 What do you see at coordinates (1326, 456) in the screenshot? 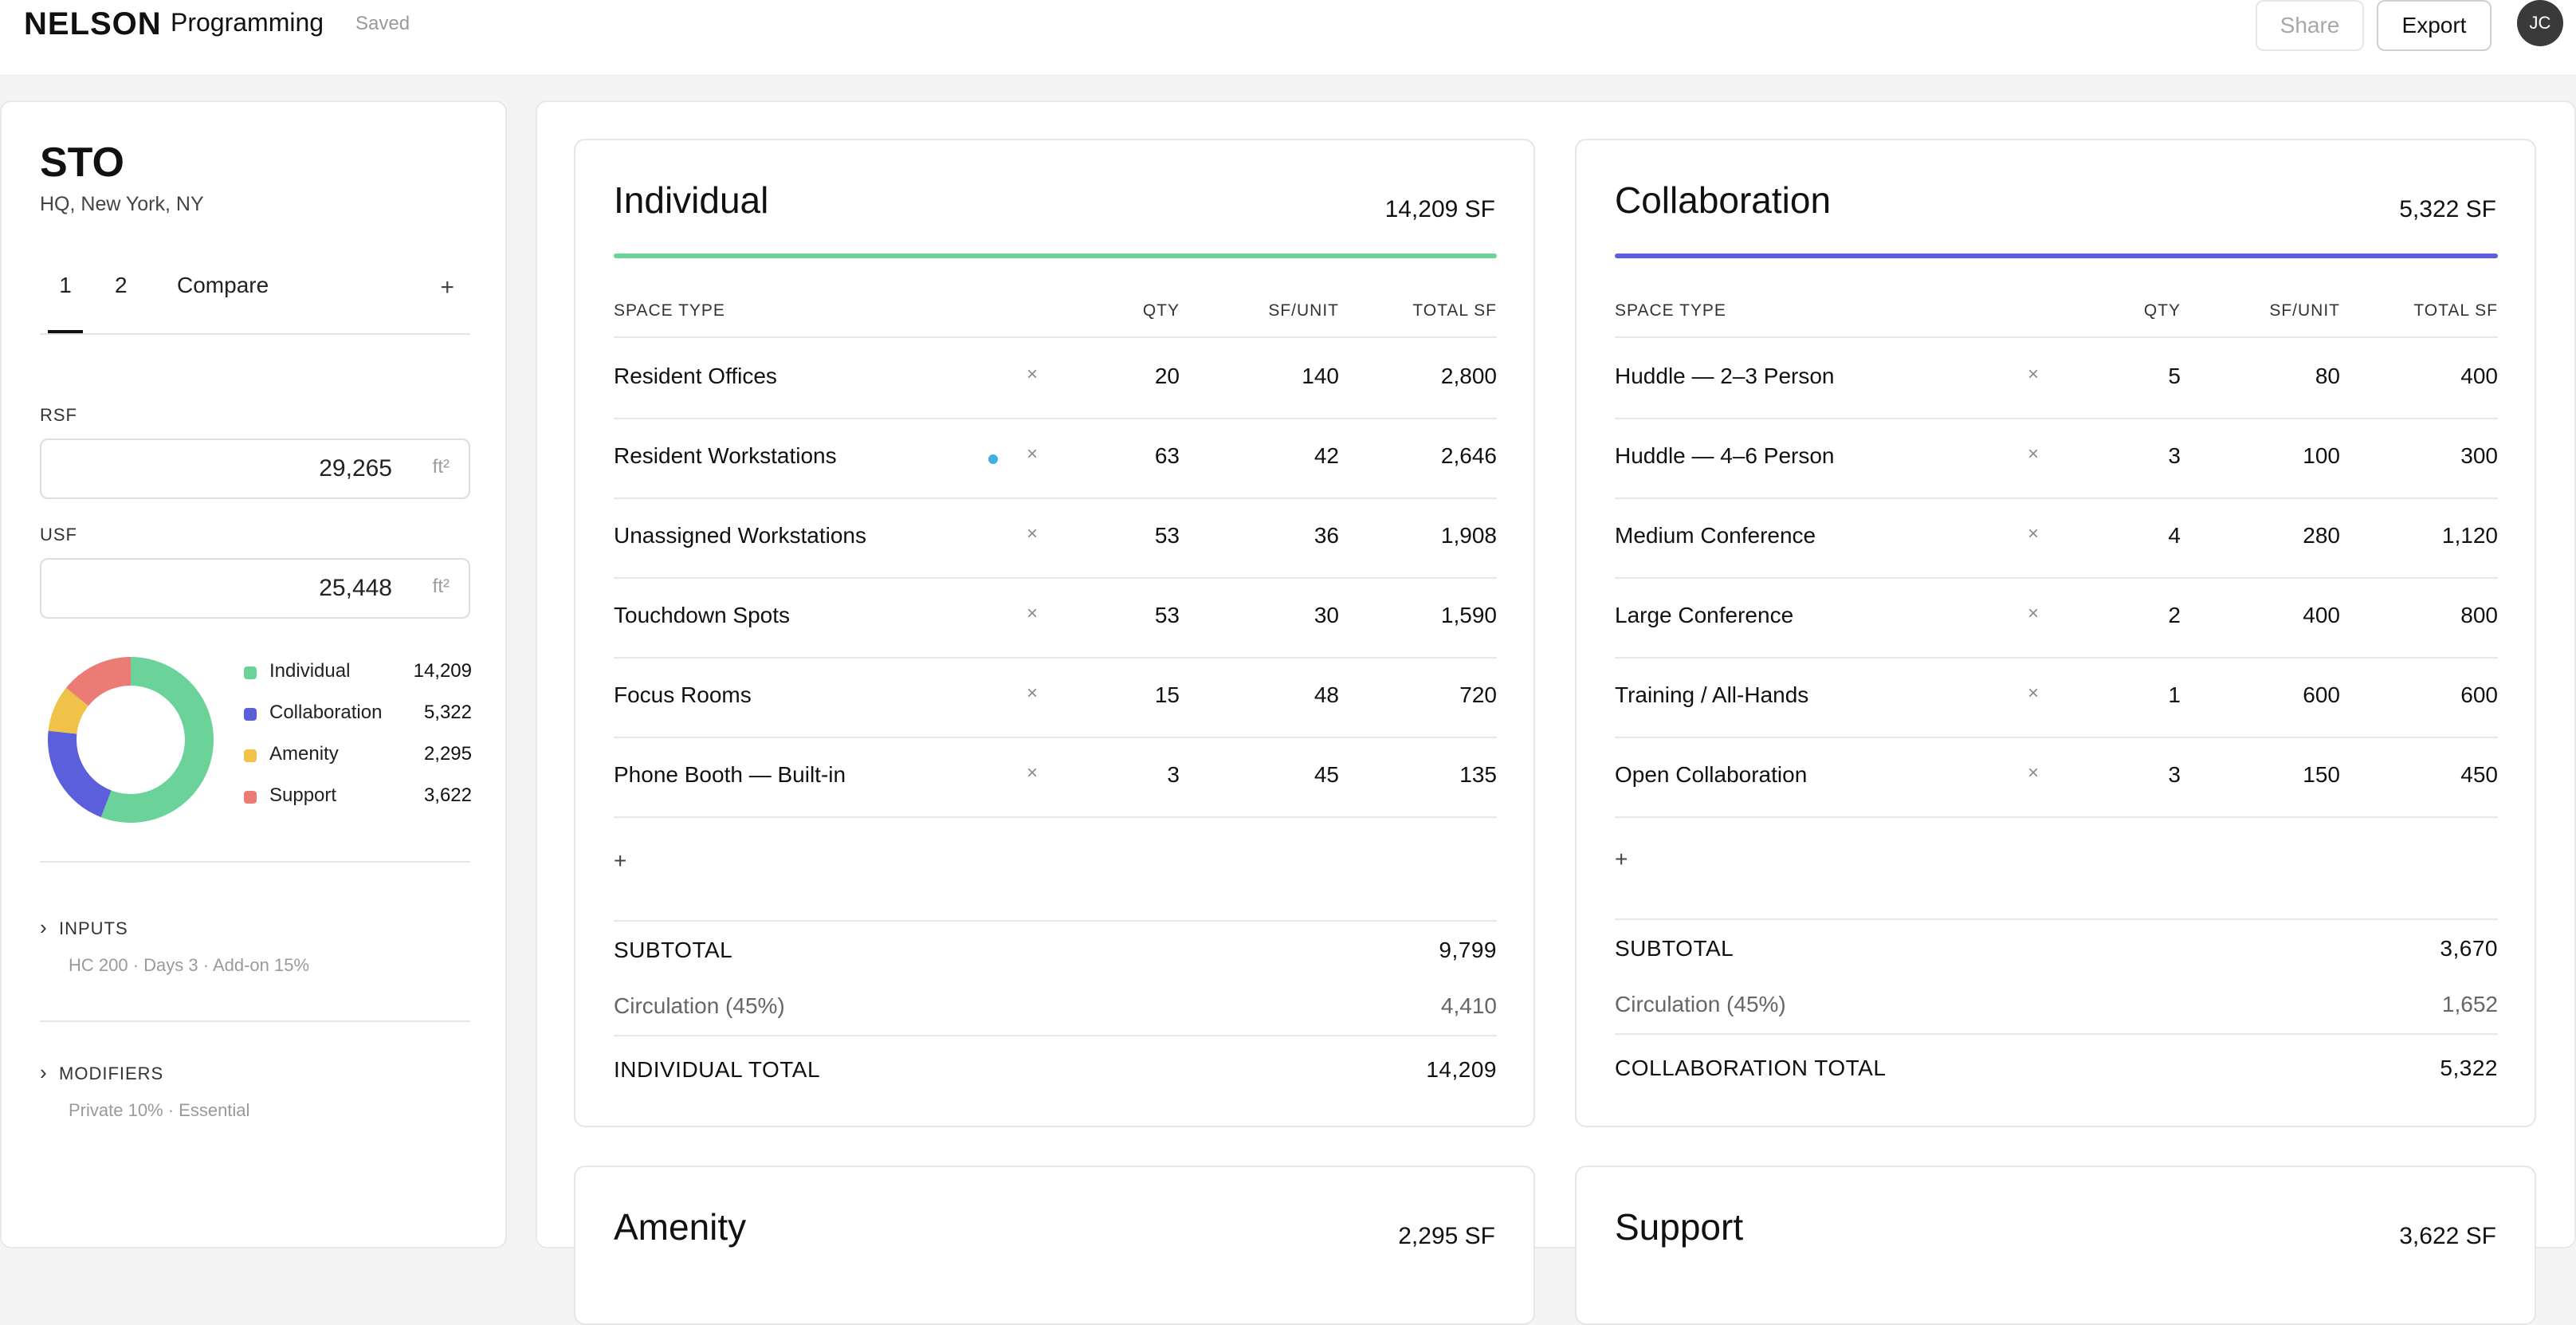
I see `sf-unit-value: 42` at bounding box center [1326, 456].